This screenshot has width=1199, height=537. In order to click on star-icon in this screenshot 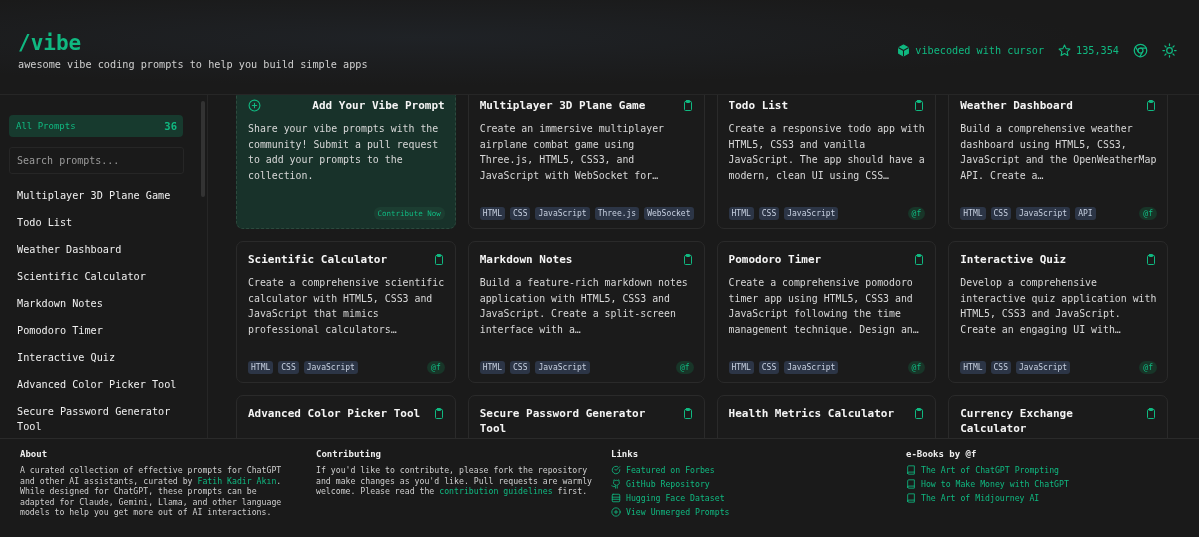, I will do `click(1065, 50)`.